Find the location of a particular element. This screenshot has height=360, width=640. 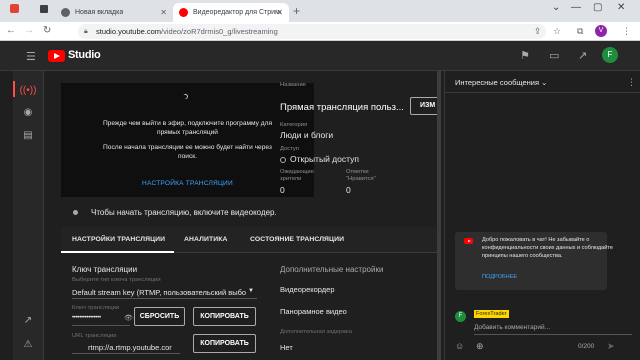

stream-url-value: rtmp://a.rtmp.youtube.cor is located at coordinates (133, 347).